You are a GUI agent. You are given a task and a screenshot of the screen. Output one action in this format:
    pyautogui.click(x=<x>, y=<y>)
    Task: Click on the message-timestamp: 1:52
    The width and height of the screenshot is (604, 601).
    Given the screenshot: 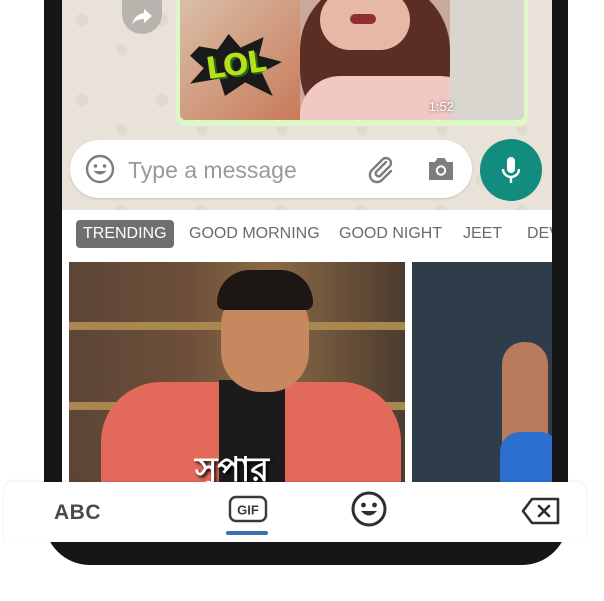 What is the action you would take?
    pyautogui.click(x=441, y=106)
    